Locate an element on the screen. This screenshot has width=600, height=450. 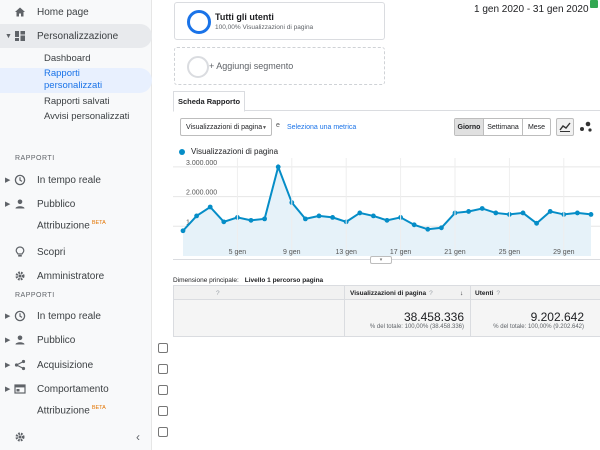
nav-audience: ▶ Pubblico is located at coordinates (76, 204).